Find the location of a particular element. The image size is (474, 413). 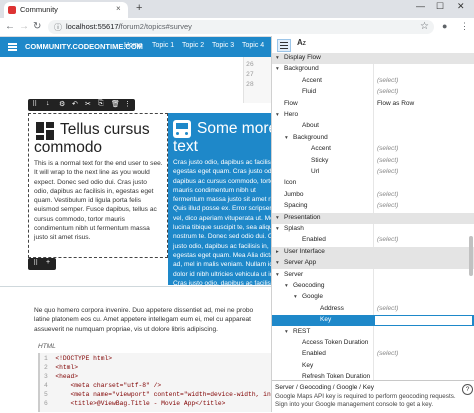

property-label: Presentation is located at coordinates (302, 217).